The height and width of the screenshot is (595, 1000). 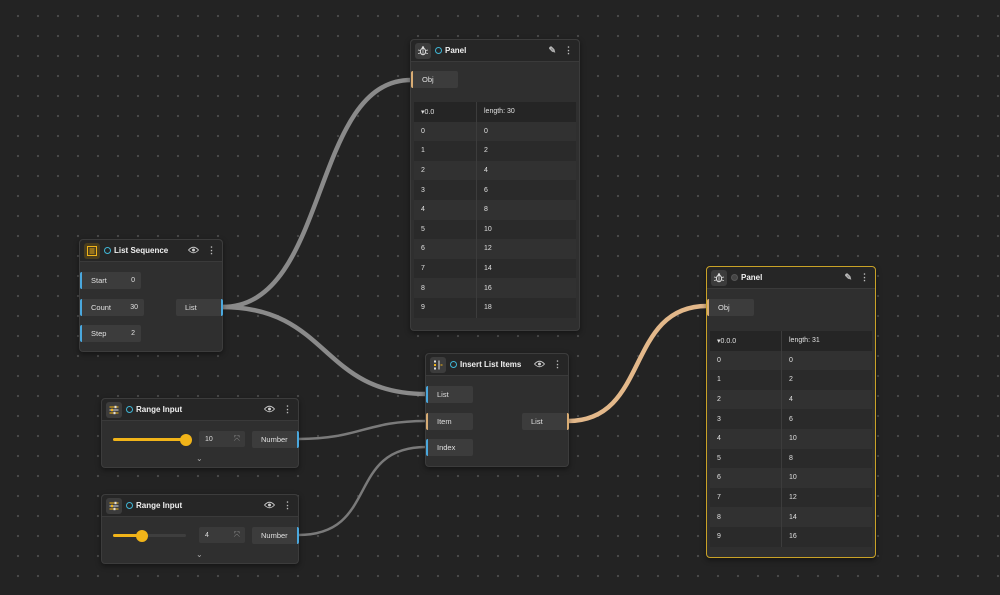 What do you see at coordinates (495, 51) in the screenshot?
I see `panel-node-1-header: Panel ✎ ⋮` at bounding box center [495, 51].